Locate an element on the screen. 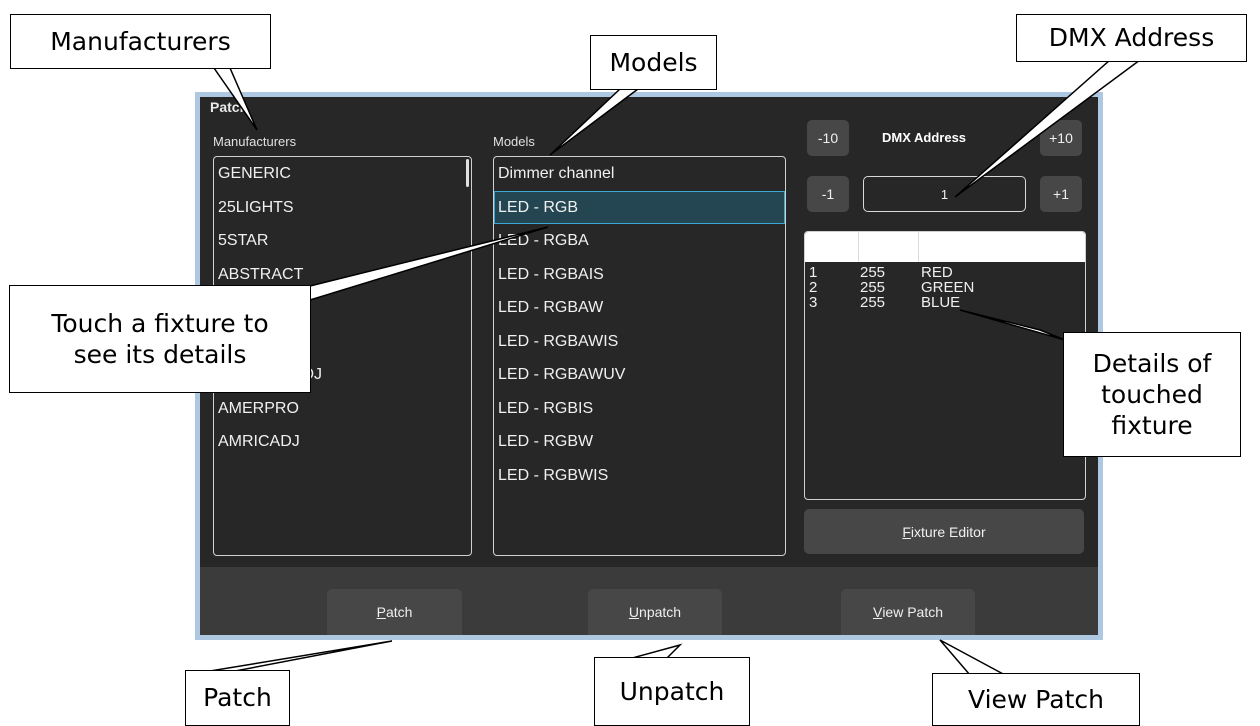  model-item-selected: LED - RGB is located at coordinates (639, 207).